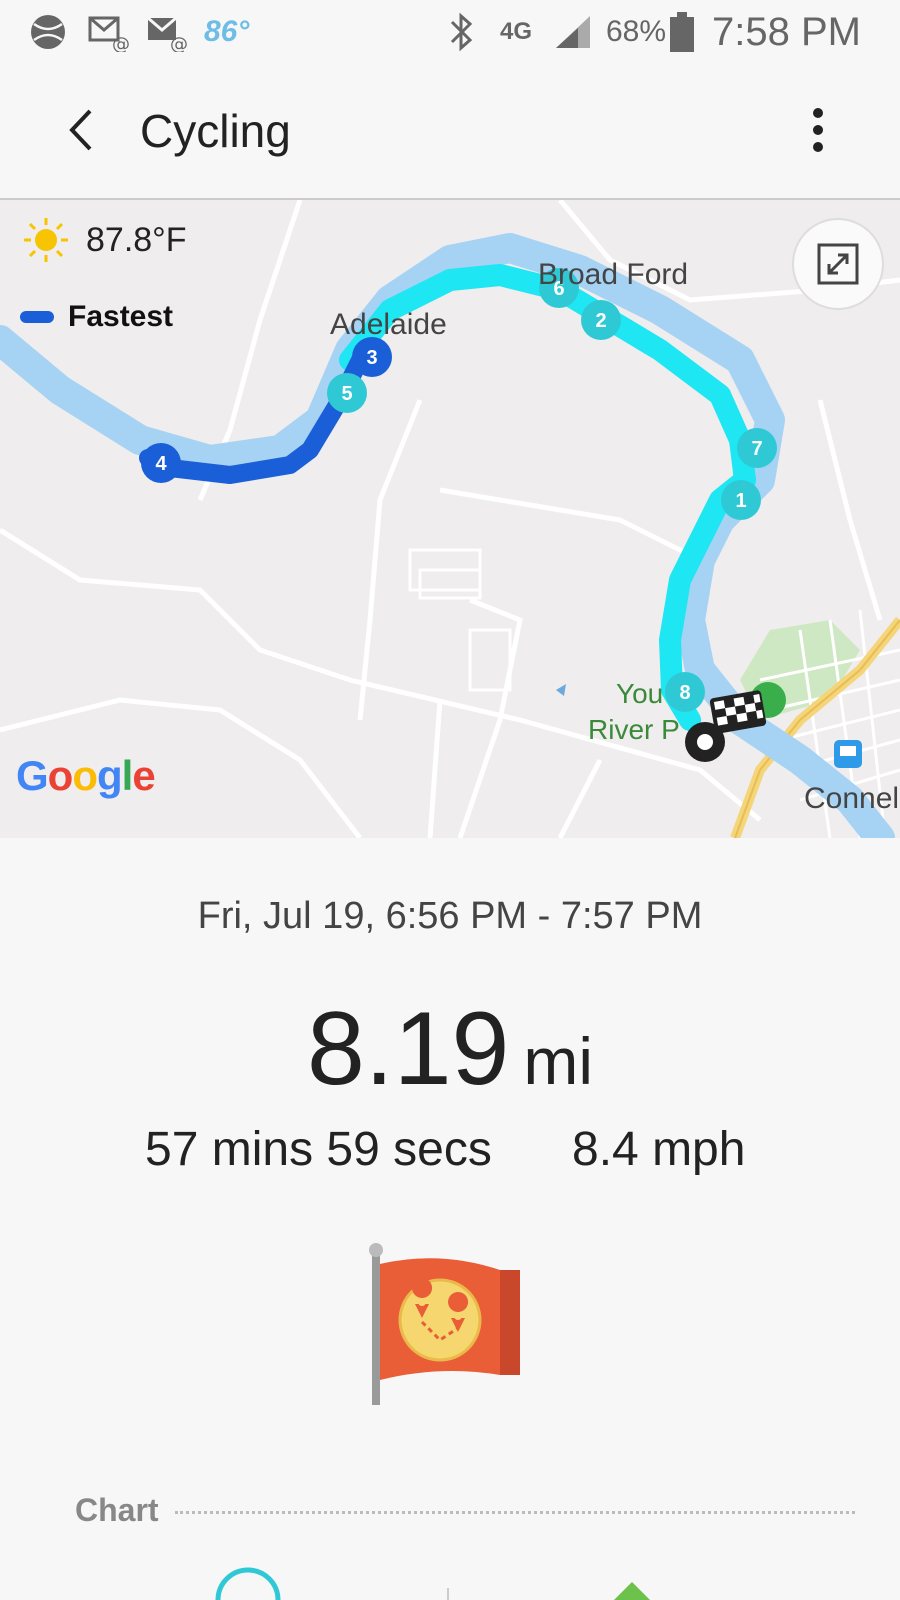 The height and width of the screenshot is (1600, 900). I want to click on route-marker-3: 3, so click(371, 358).